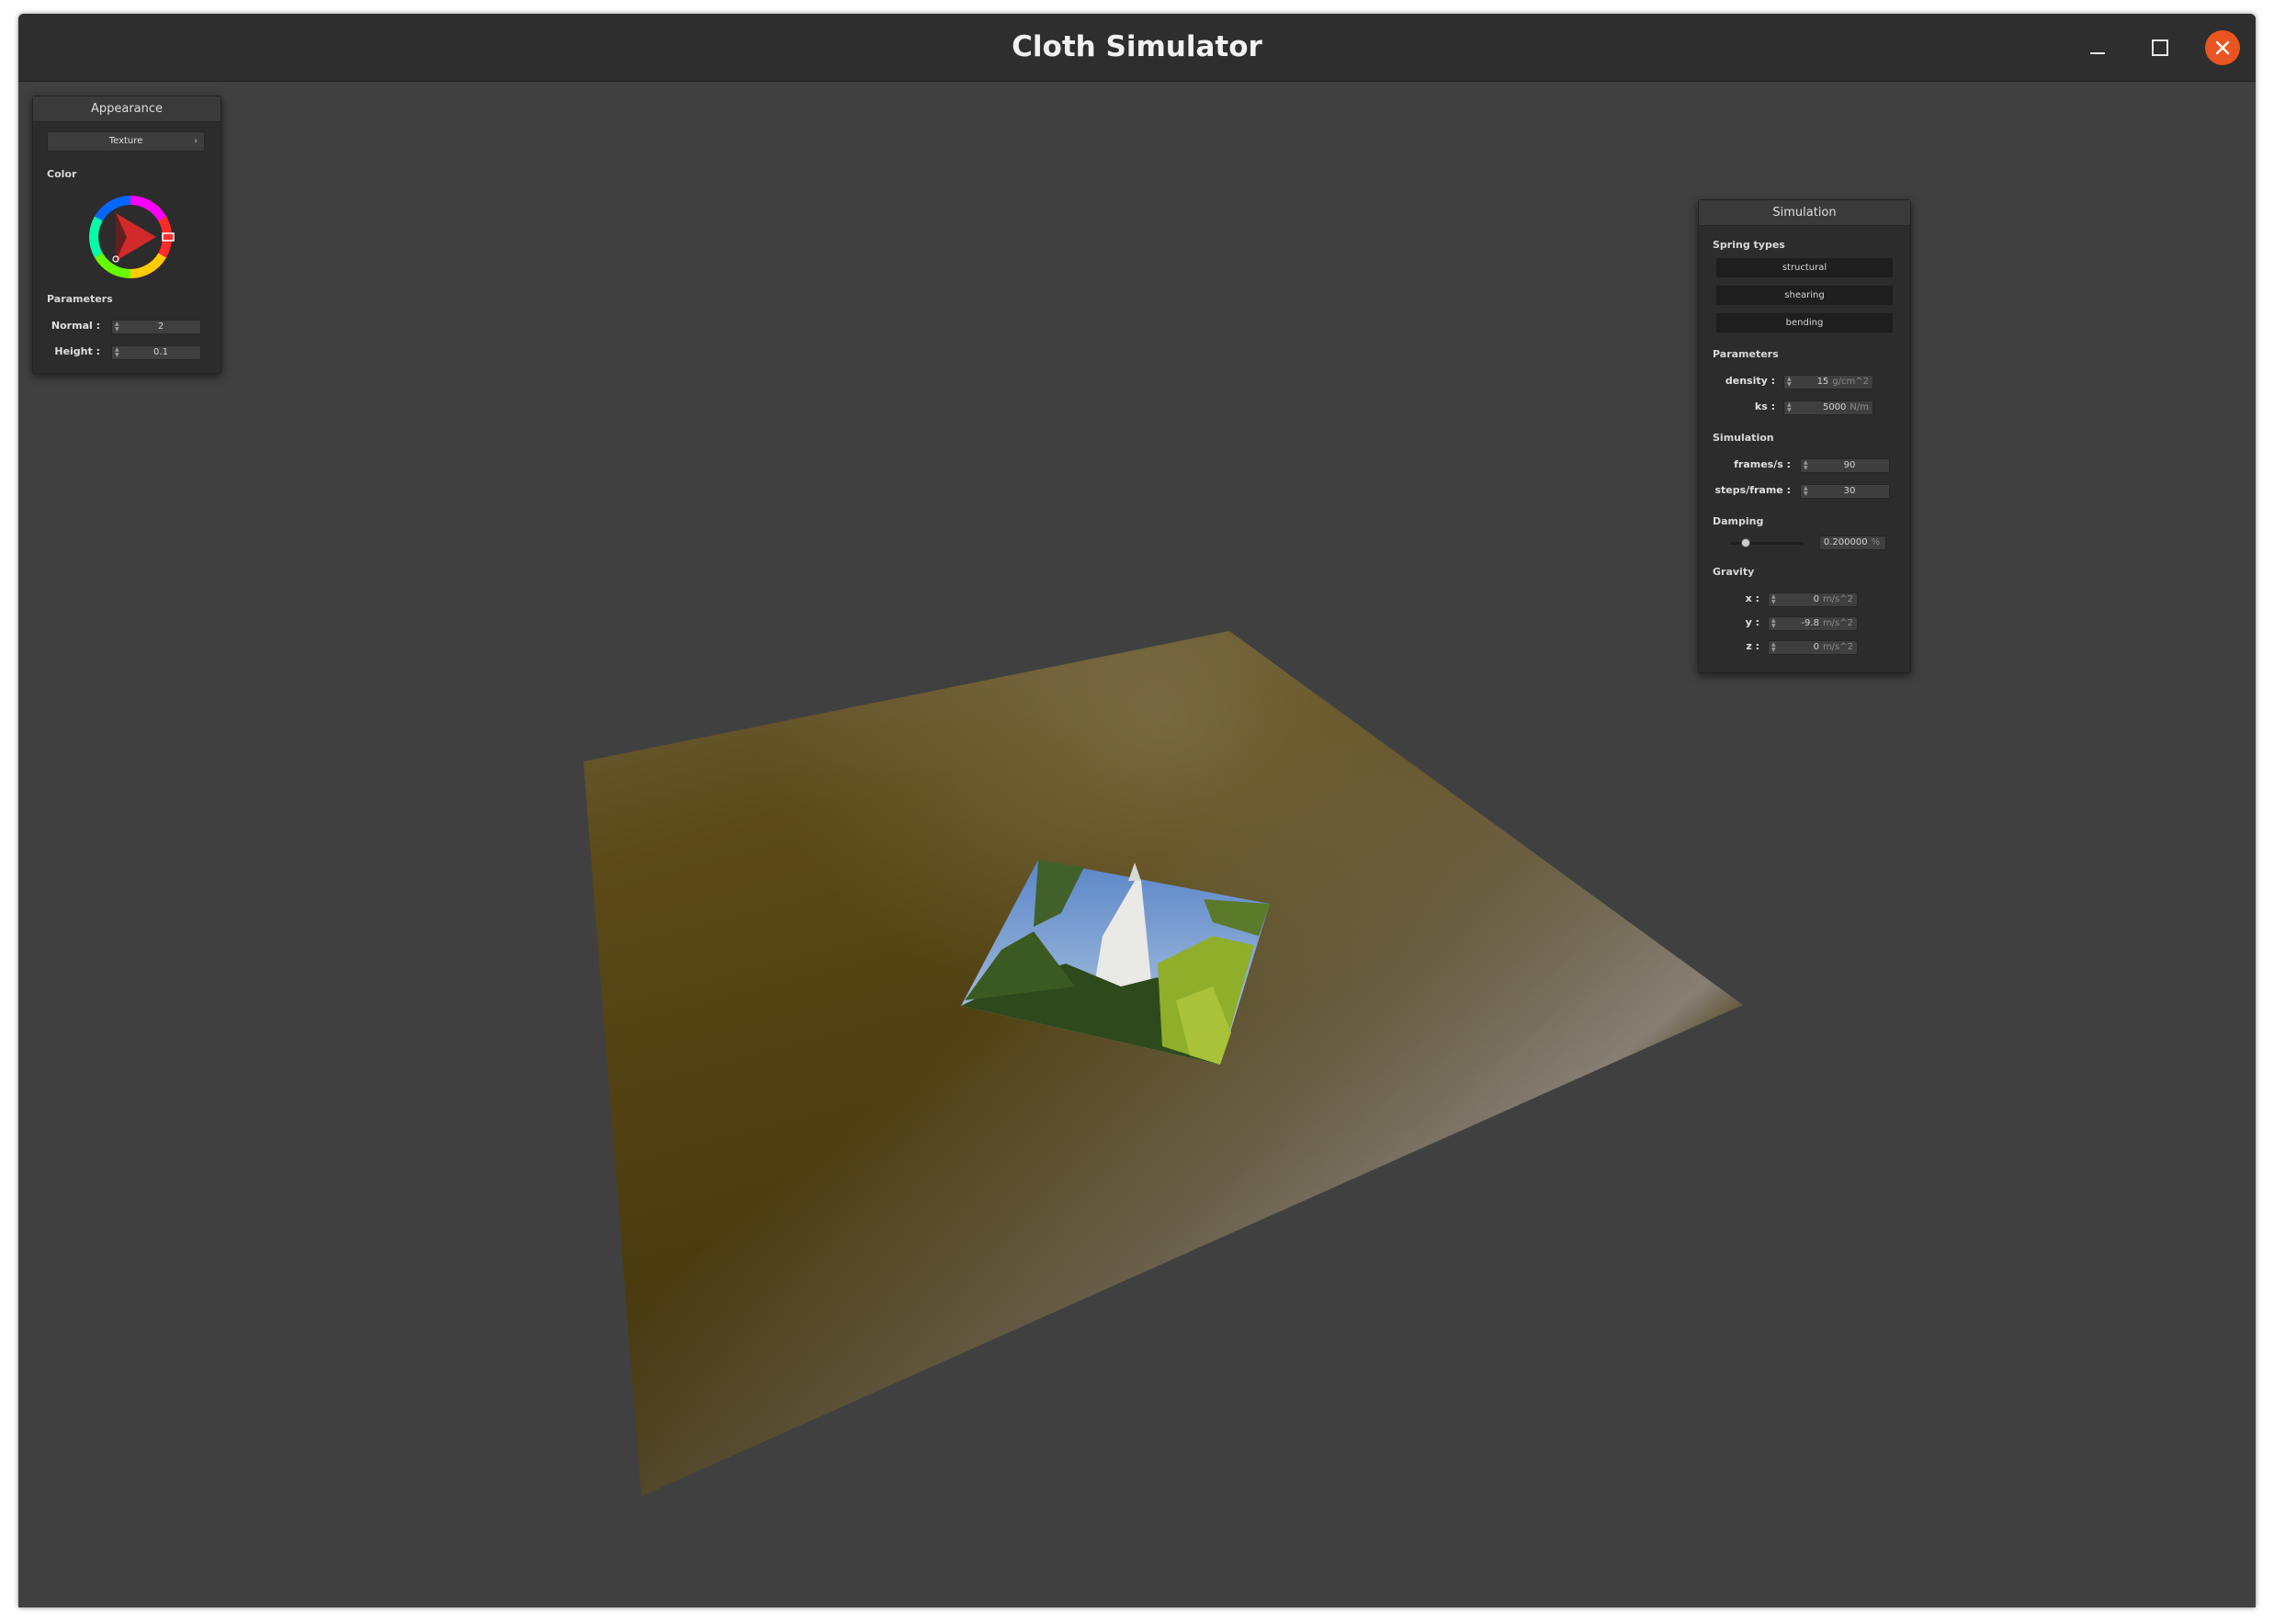 This screenshot has height=1624, width=2274. I want to click on maximize-icon, so click(2160, 47).